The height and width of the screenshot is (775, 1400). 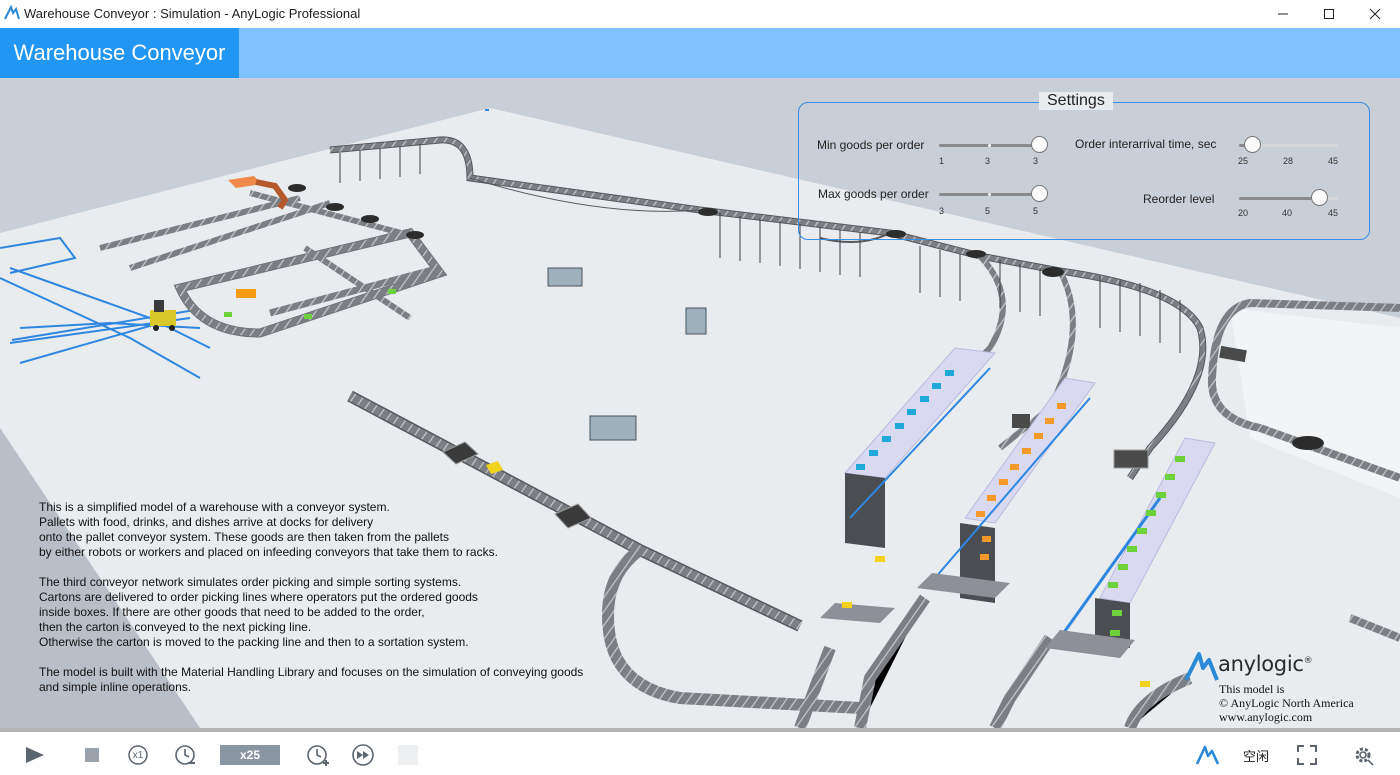 I want to click on maximize-icon, so click(x=1329, y=14).